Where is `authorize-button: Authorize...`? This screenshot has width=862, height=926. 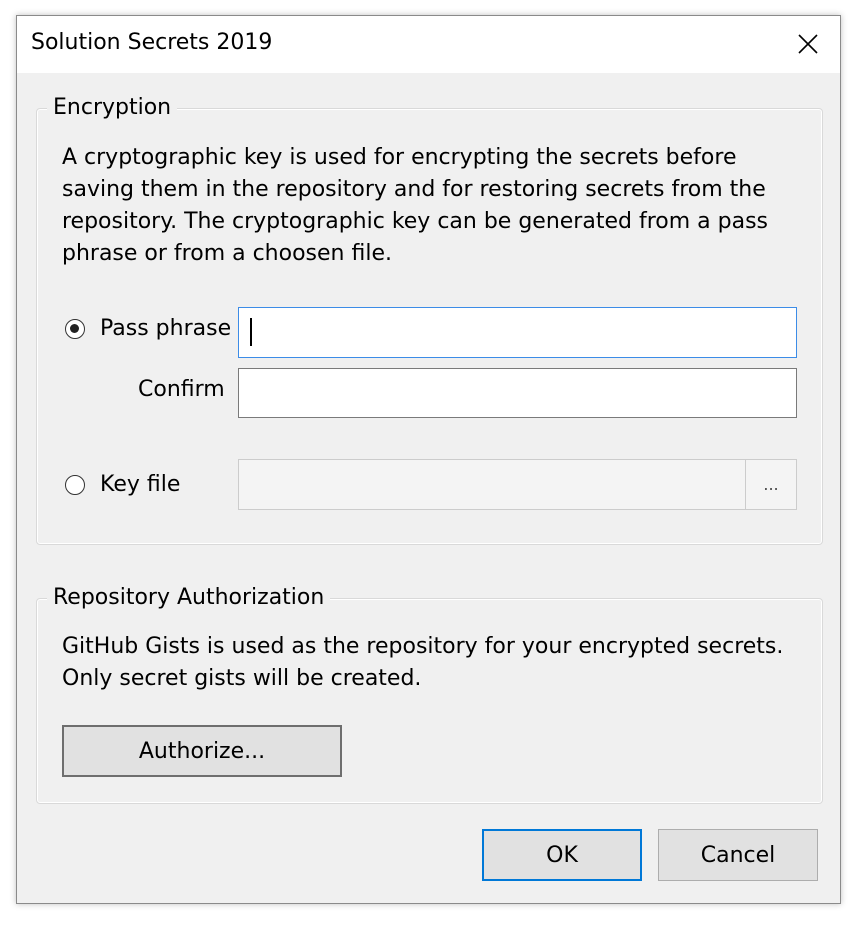 authorize-button: Authorize... is located at coordinates (202, 751).